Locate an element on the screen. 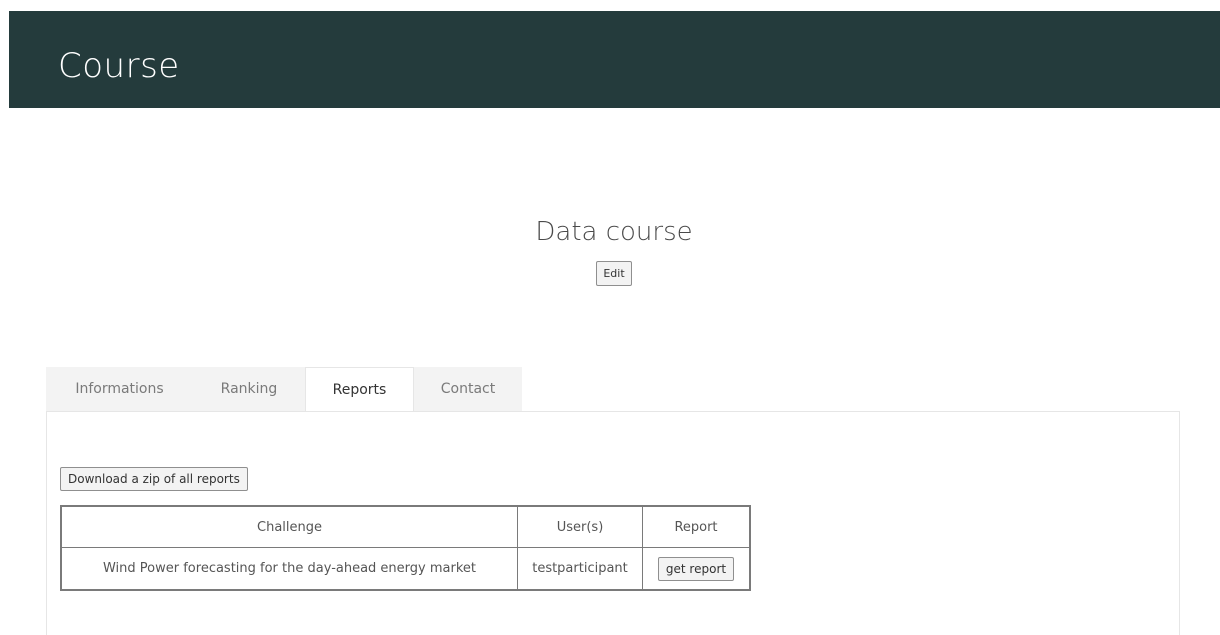 This screenshot has width=1220, height=635. download-all-reports-button: Download a zip of all reports is located at coordinates (154, 479).